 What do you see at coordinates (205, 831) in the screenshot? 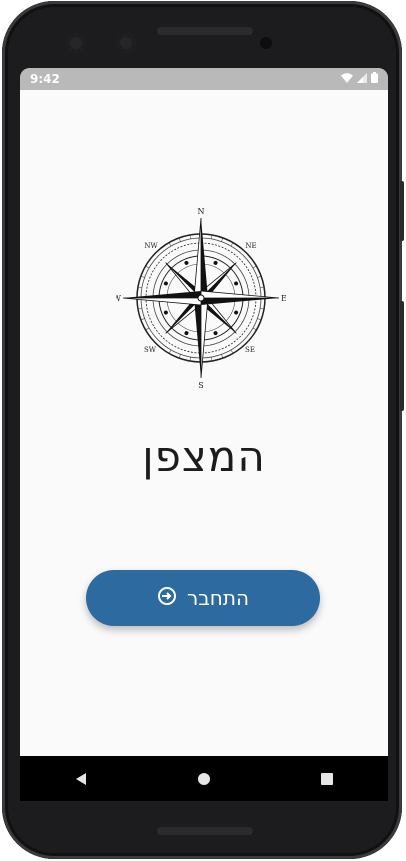
I see `bottom-speaker` at bounding box center [205, 831].